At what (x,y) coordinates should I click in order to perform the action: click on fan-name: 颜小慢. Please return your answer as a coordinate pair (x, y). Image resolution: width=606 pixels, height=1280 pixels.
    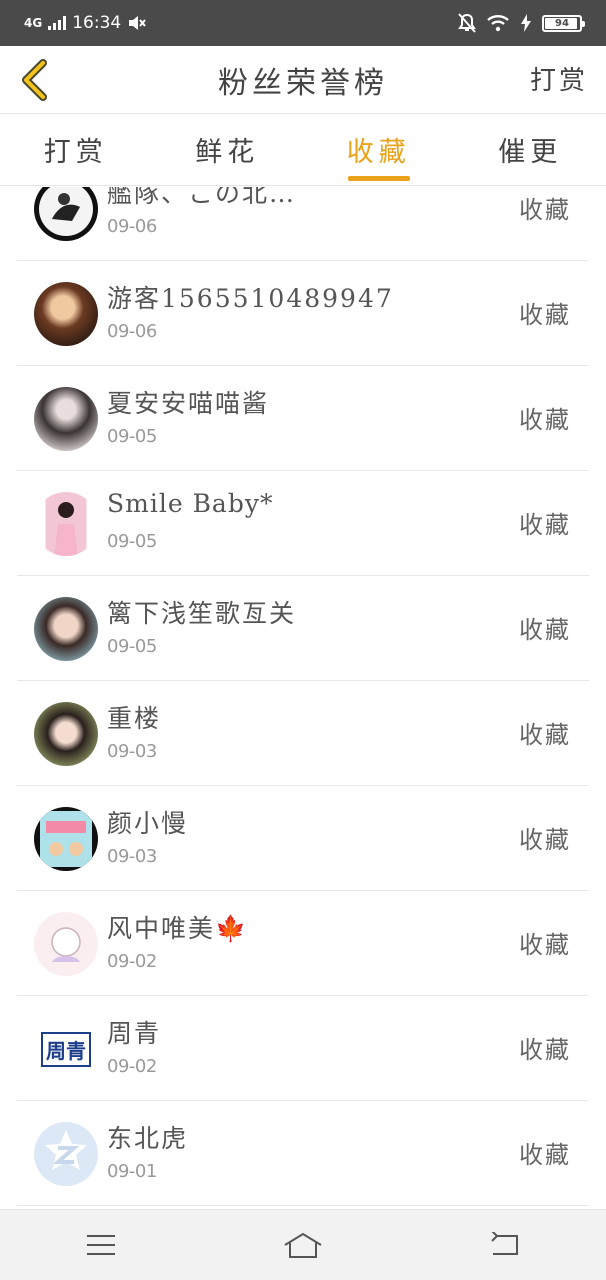
    Looking at the image, I should click on (148, 823).